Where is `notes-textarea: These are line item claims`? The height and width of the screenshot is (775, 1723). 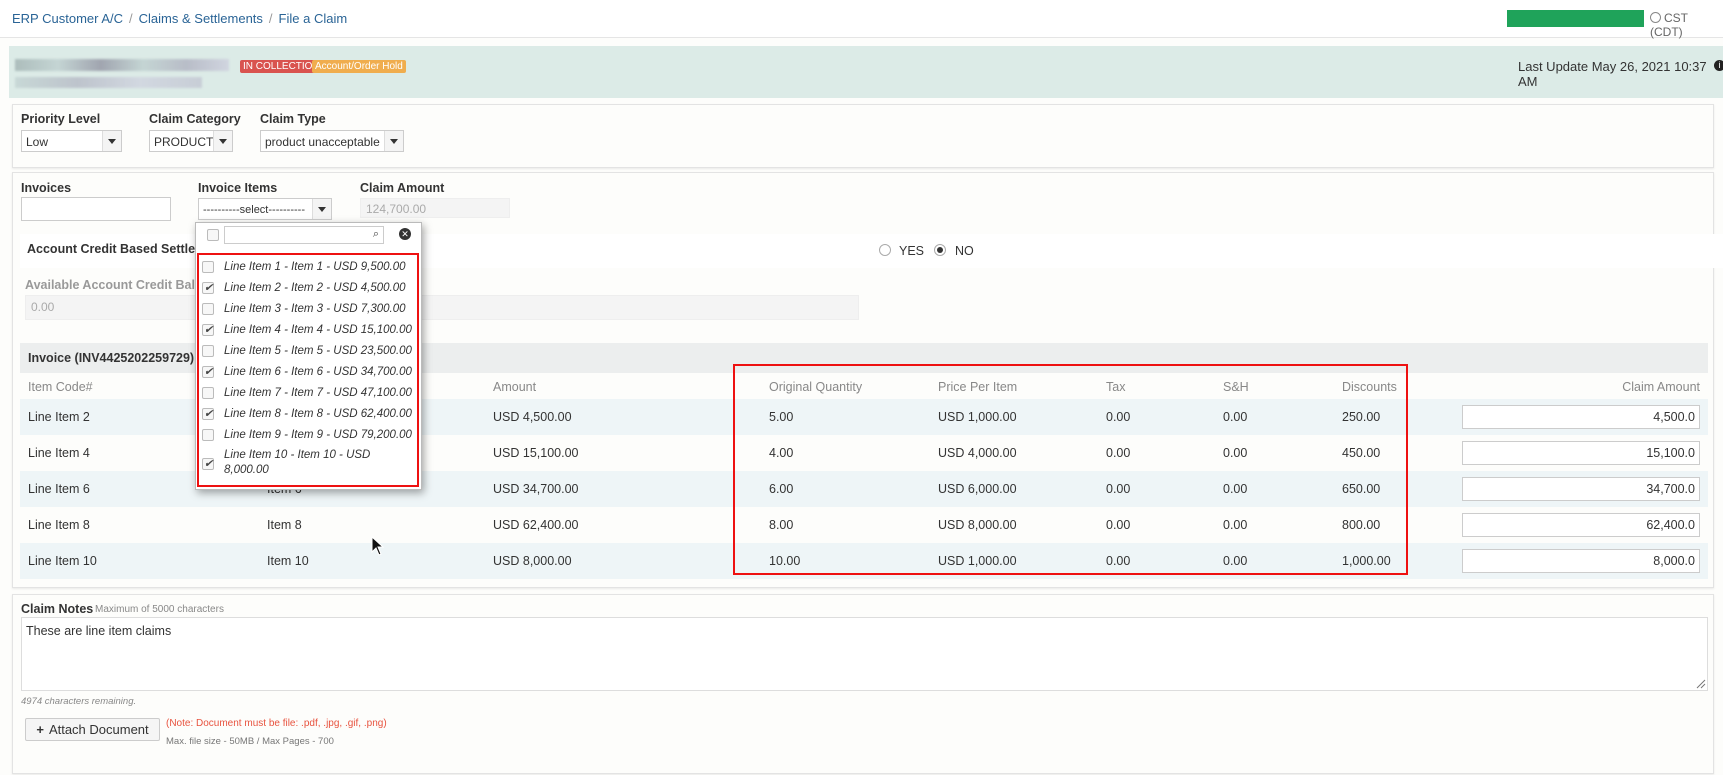
notes-textarea: These are line item claims is located at coordinates (864, 654).